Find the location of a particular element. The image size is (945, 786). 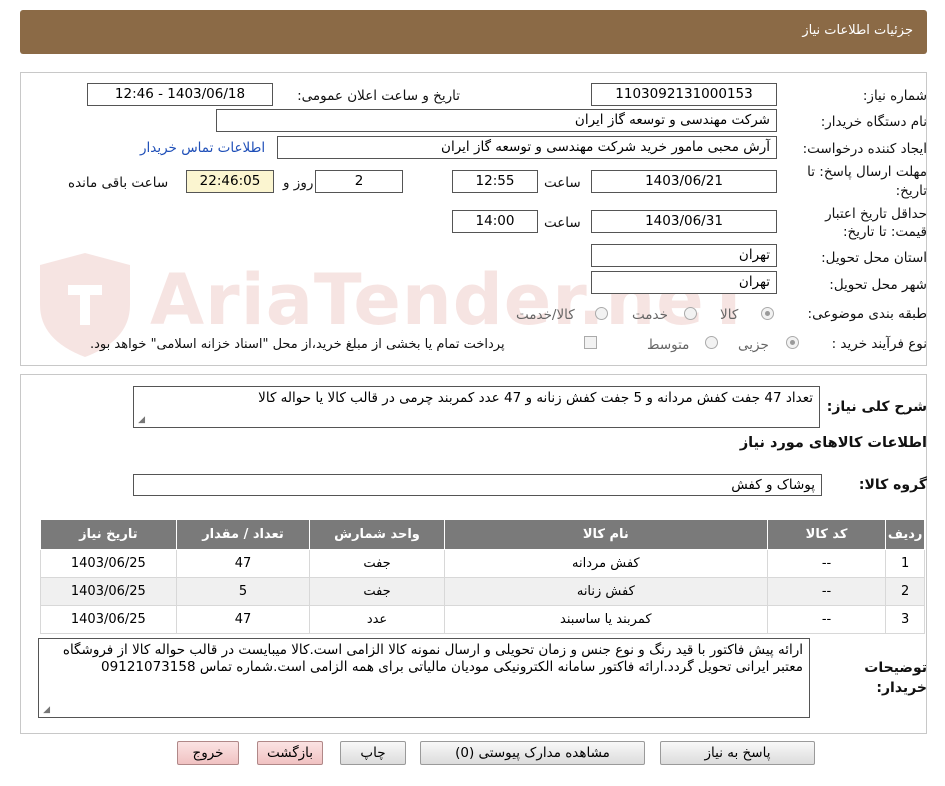

remaining-label: ساعت باقی مانده is located at coordinates (118, 183).